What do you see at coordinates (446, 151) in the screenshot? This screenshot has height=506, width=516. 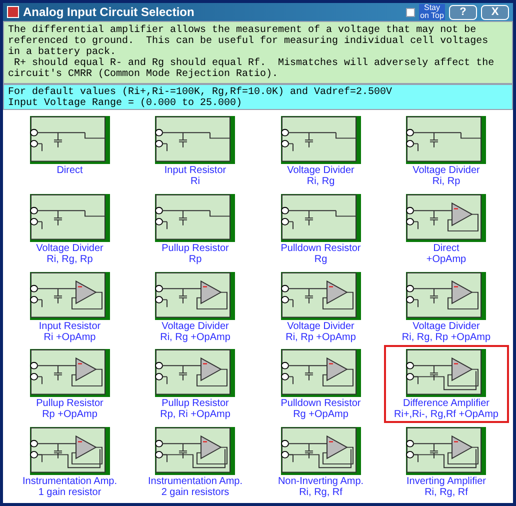 I see `circuit-option: Voltage Divider Ri, Rp` at bounding box center [446, 151].